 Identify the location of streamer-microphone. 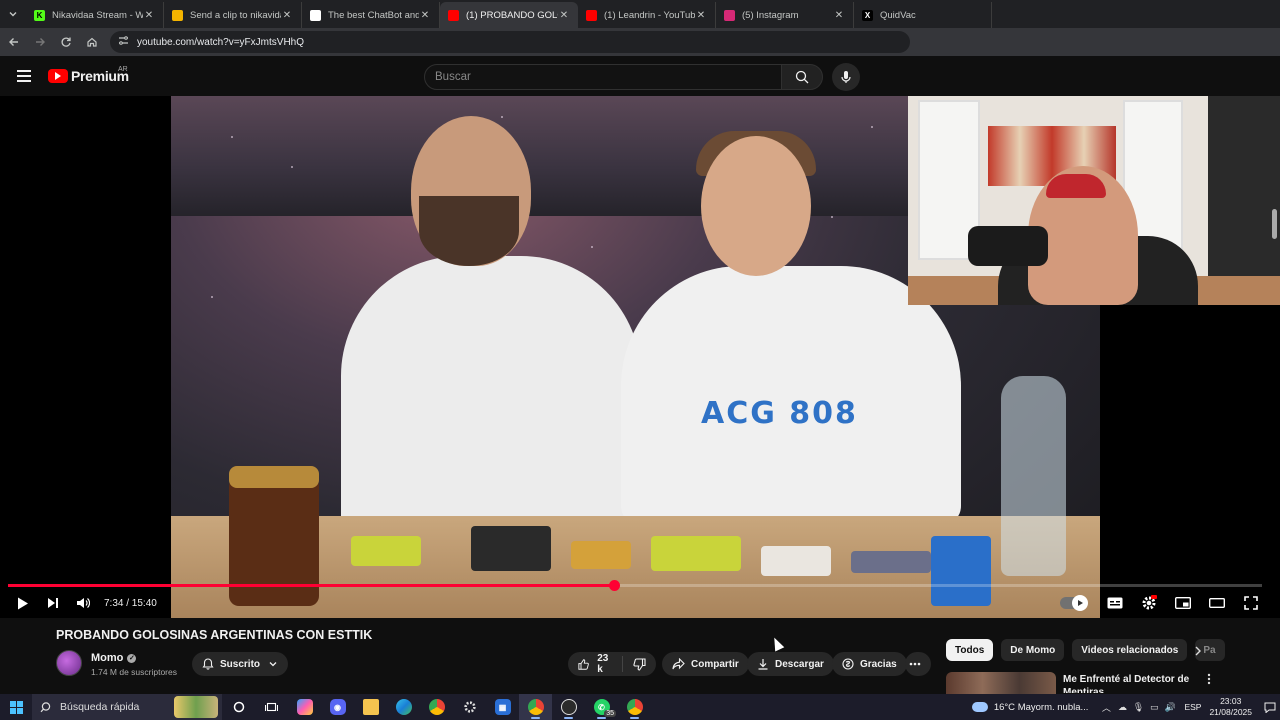
(1008, 246).